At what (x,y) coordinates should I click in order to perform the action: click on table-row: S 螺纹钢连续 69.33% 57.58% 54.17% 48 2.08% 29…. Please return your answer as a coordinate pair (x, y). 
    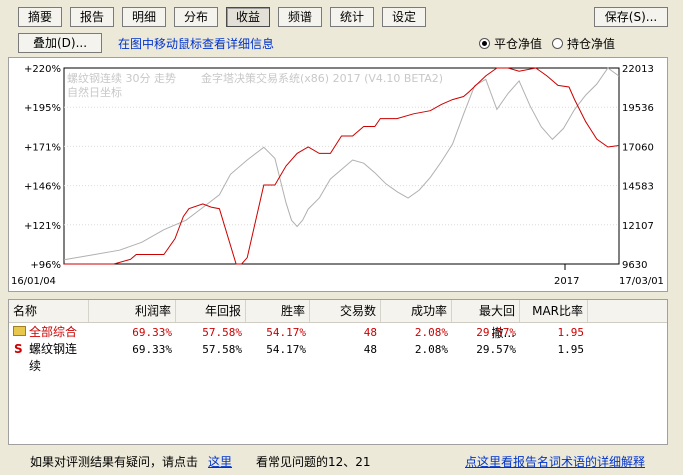
    Looking at the image, I should click on (338, 357).